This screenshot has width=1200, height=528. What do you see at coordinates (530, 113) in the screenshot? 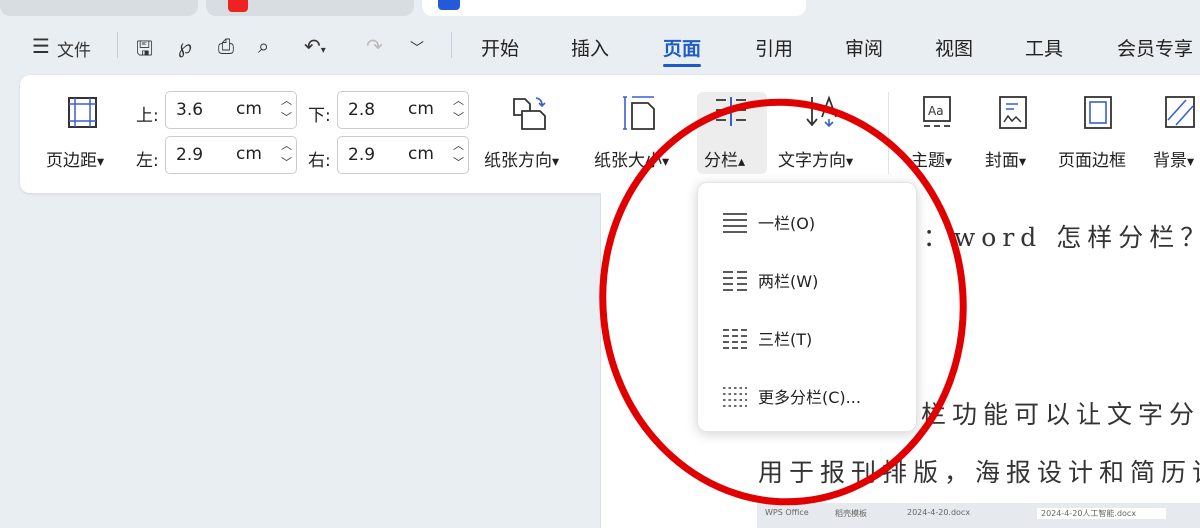
I see `orientation-icon` at bounding box center [530, 113].